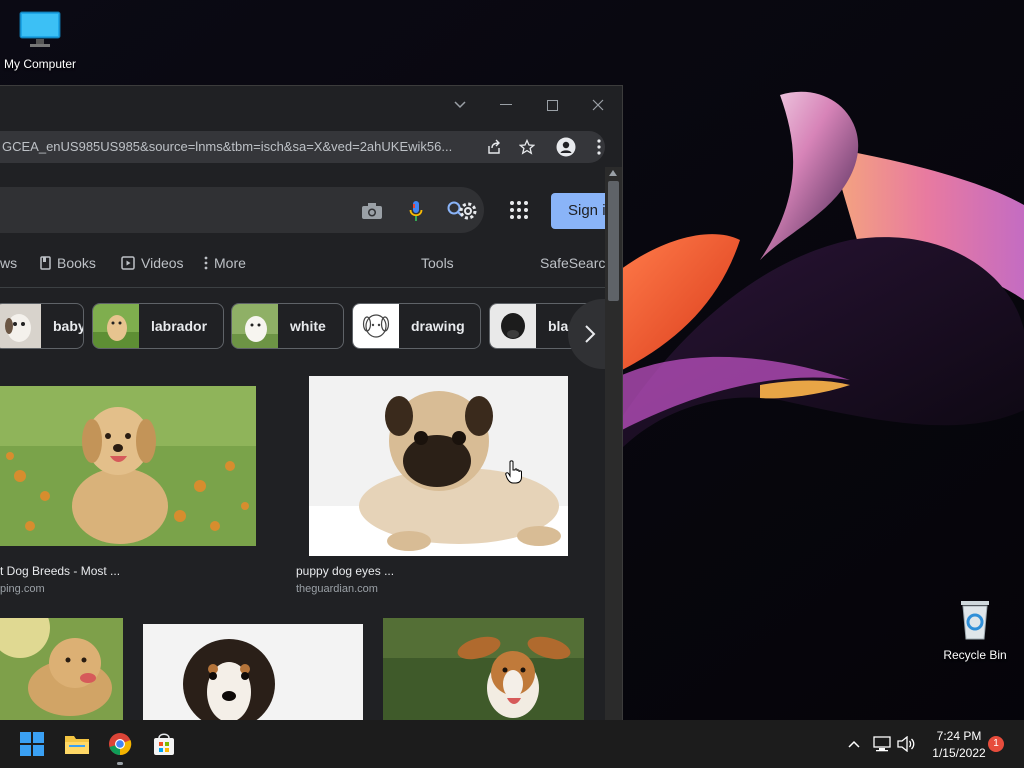  I want to click on notification-badge: 1, so click(996, 744).